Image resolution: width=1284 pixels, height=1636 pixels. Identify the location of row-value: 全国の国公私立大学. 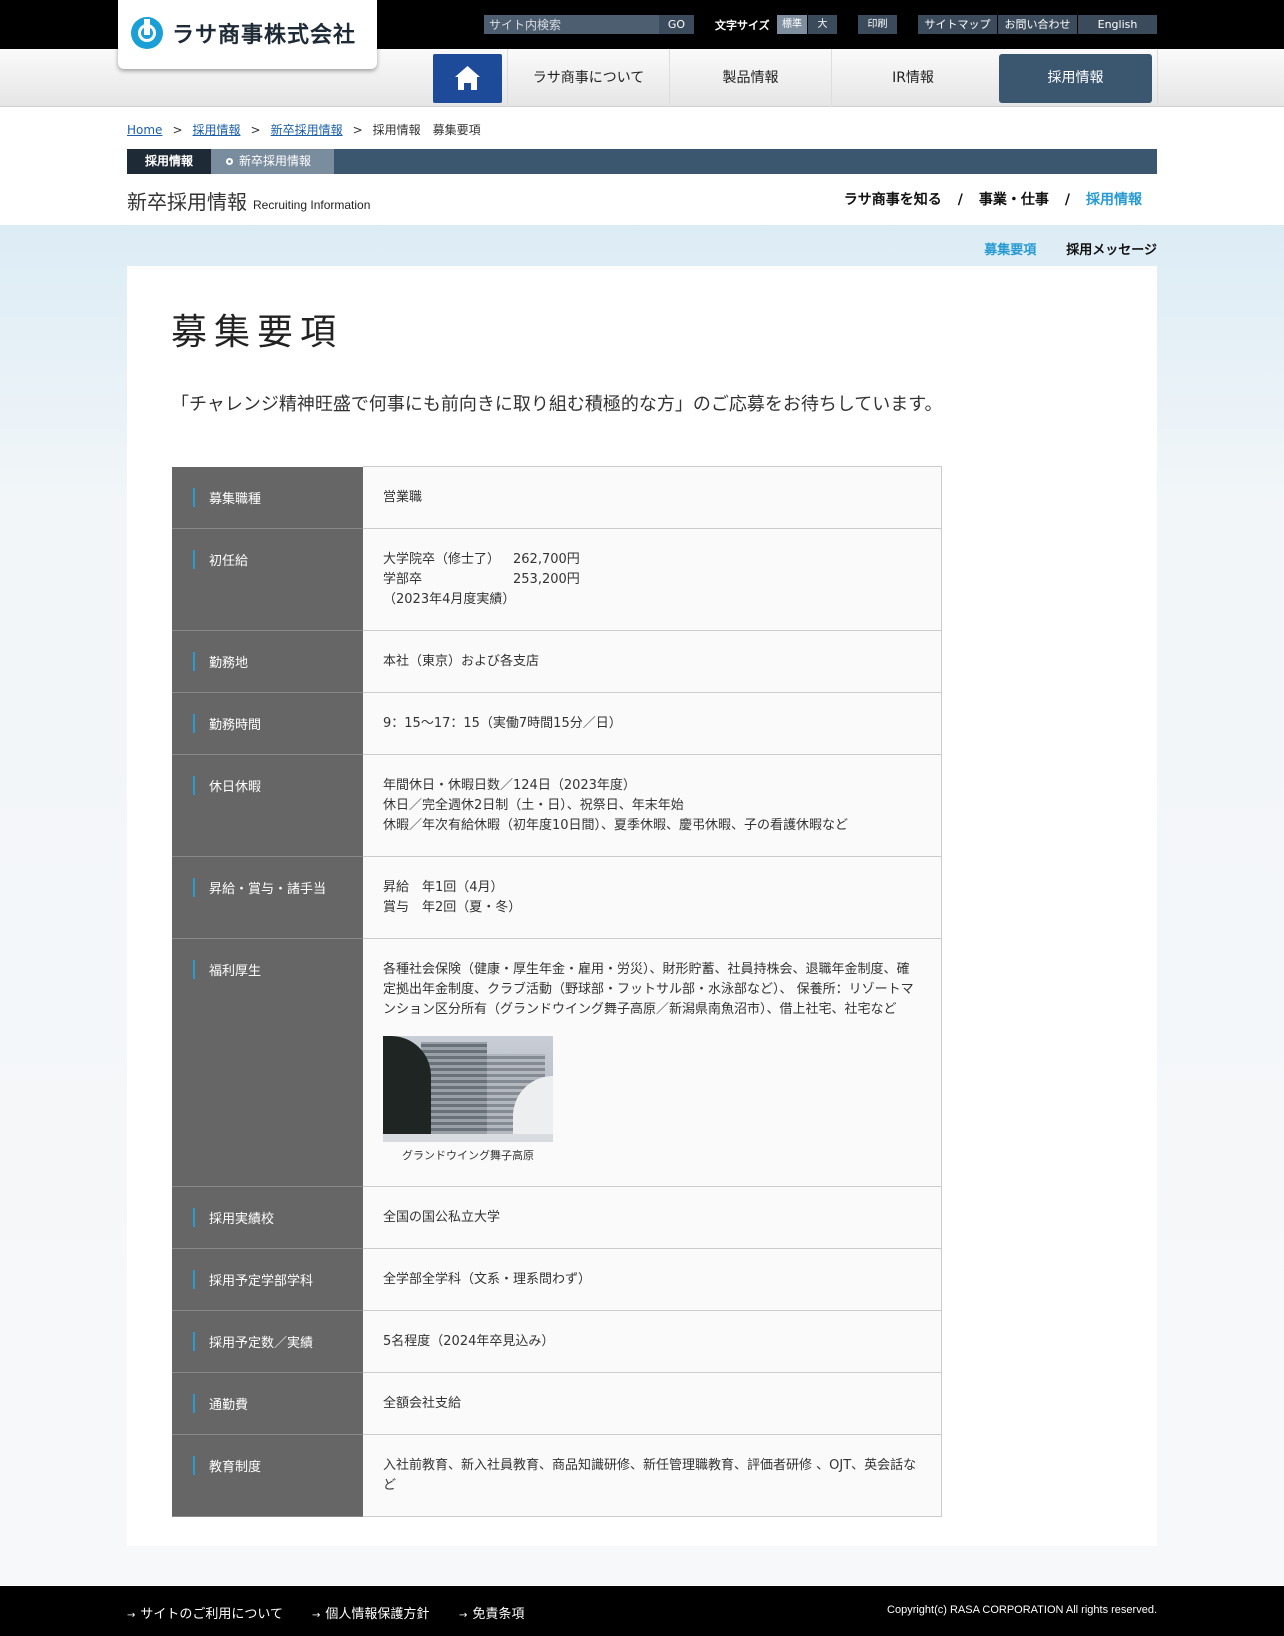
(652, 1217).